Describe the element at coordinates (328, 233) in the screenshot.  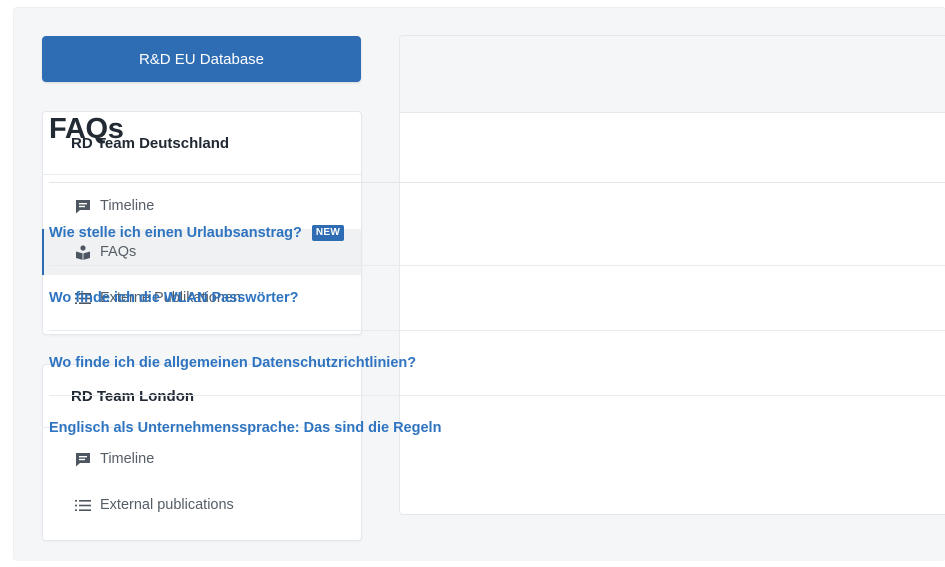
I see `new-badge: NEW` at that location.